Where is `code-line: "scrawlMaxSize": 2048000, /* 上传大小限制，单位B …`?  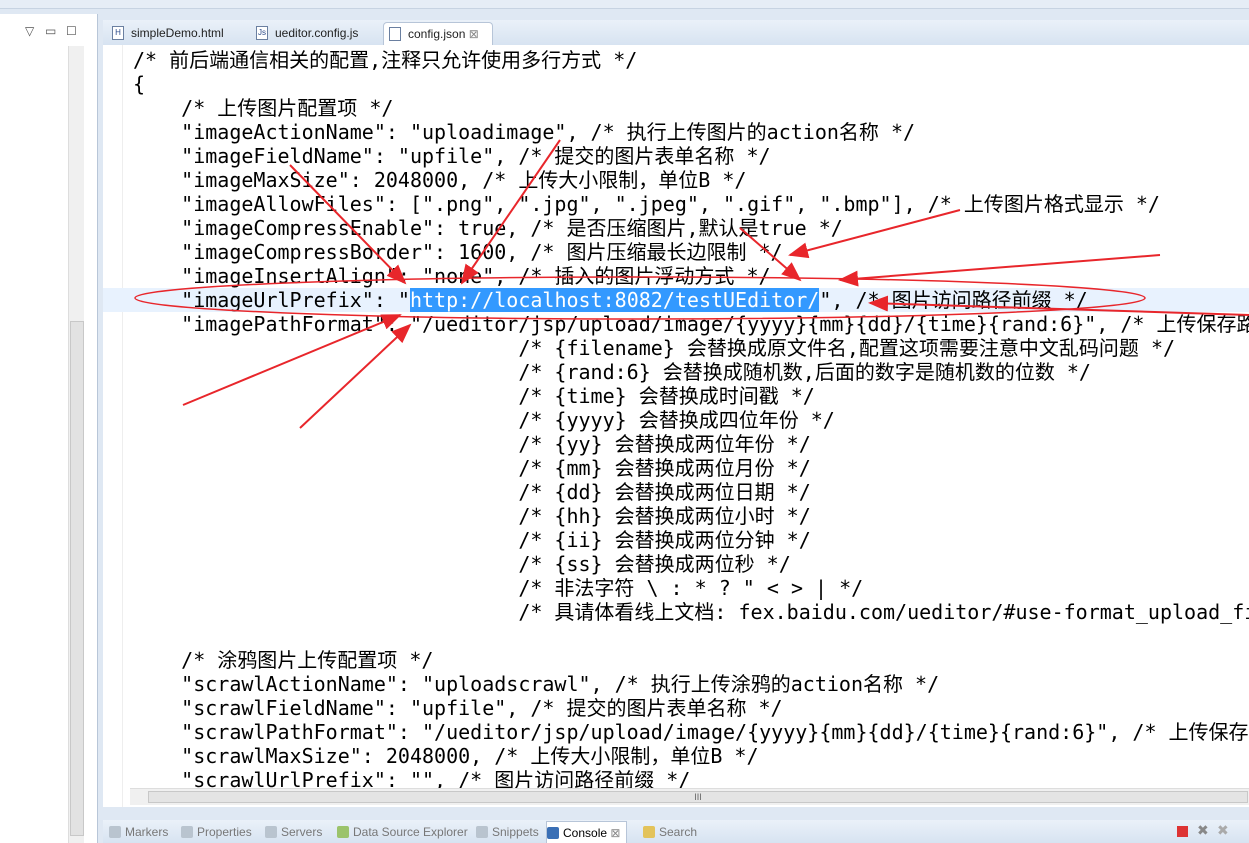
code-line: "scrawlMaxSize": 2048000, /* 上传大小限制，单位B … is located at coordinates (691, 756).